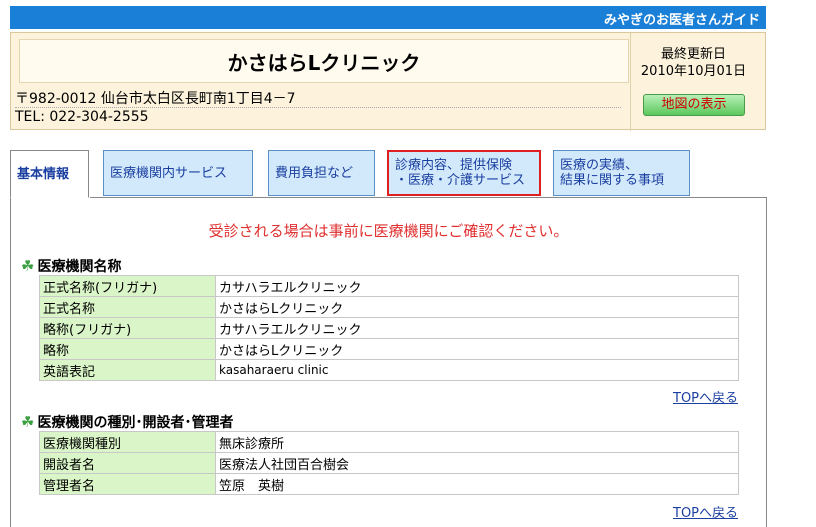  I want to click on row-key: 略称, so click(127, 349).